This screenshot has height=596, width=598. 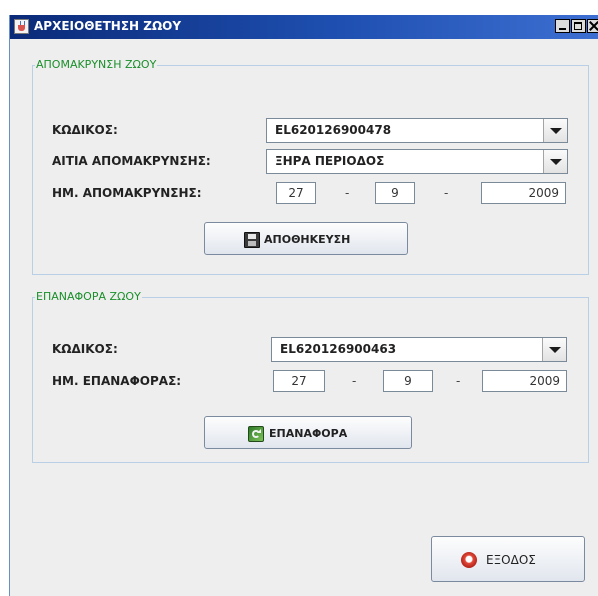 What do you see at coordinates (85, 349) in the screenshot?
I see `restore-code-label: ΚΩΔΙΚΟΣ:` at bounding box center [85, 349].